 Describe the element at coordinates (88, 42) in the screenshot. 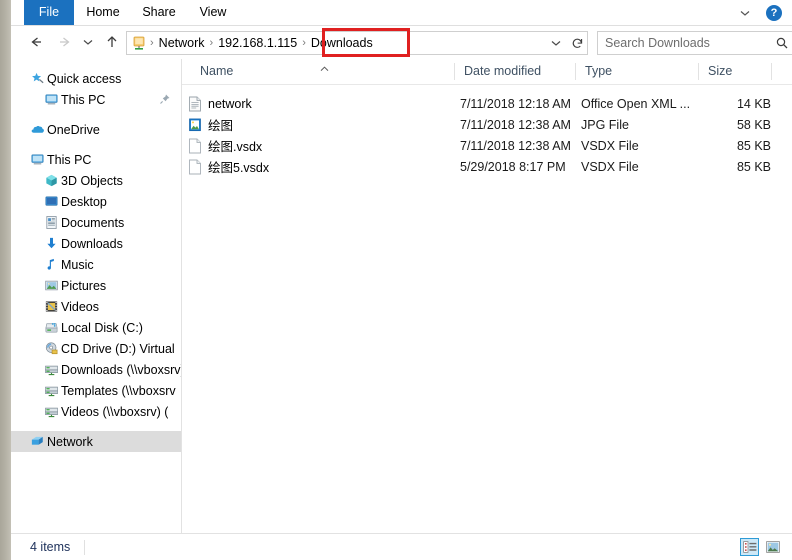

I see `recent-locations-button` at that location.